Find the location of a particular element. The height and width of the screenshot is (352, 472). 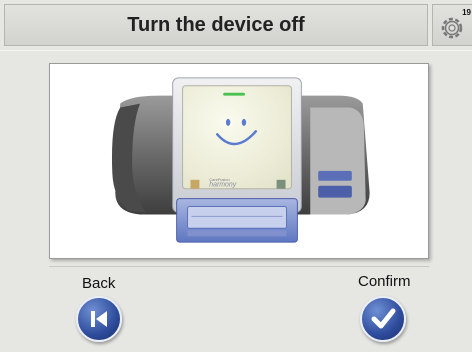

checkmark-icon is located at coordinates (383, 318).